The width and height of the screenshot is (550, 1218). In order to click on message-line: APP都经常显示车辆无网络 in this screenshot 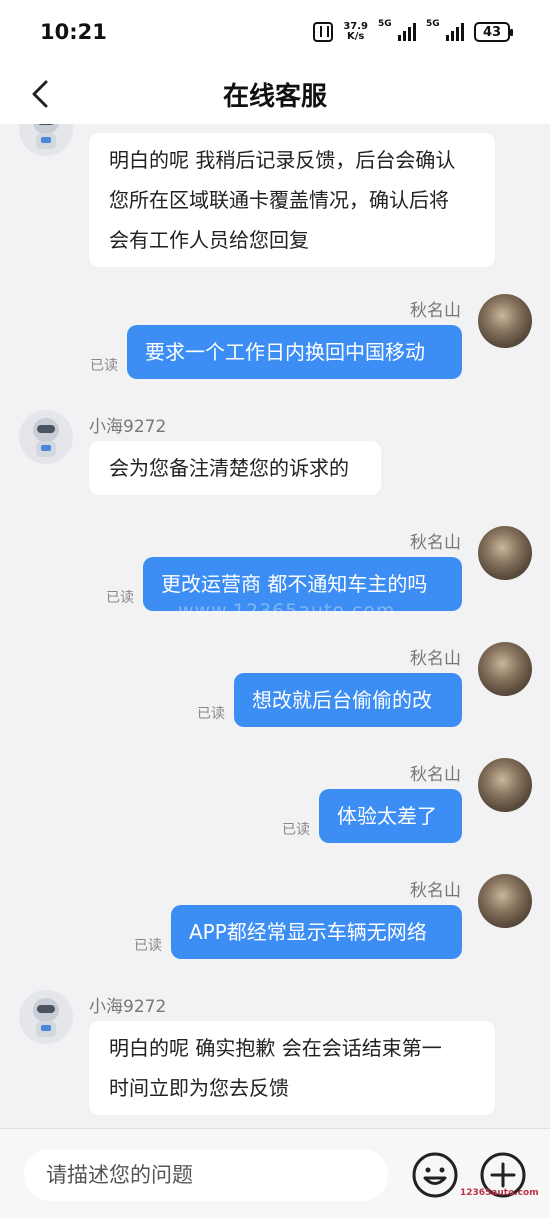, I will do `click(308, 932)`.